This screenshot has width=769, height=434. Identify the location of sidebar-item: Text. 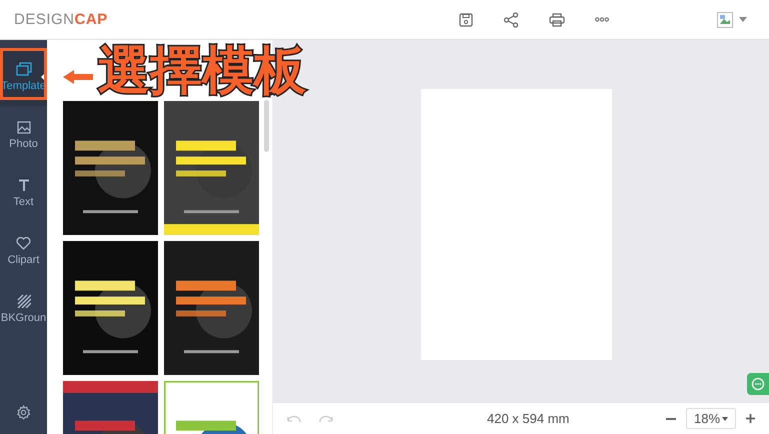
(23, 193).